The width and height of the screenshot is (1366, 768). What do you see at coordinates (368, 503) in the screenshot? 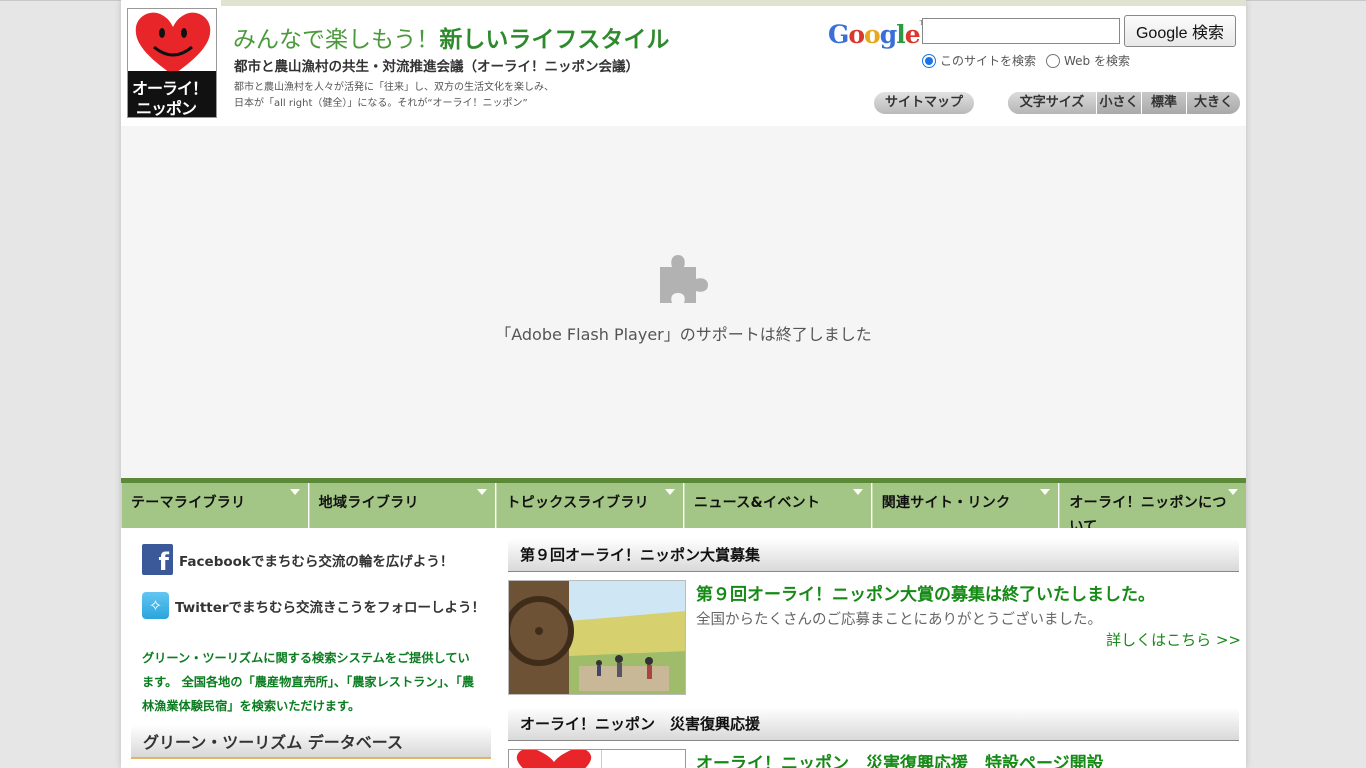
I see `nav-label: 地域ライブラリ` at bounding box center [368, 503].